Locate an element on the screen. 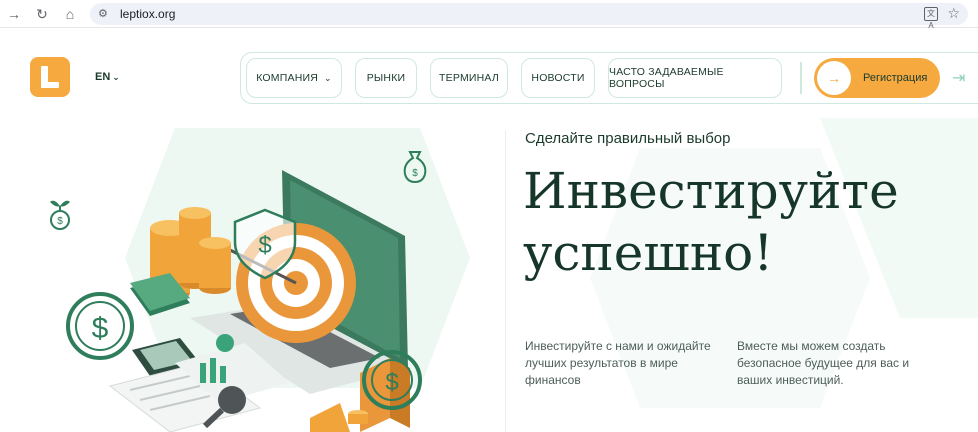  register-button: → Регистрация is located at coordinates (877, 78).